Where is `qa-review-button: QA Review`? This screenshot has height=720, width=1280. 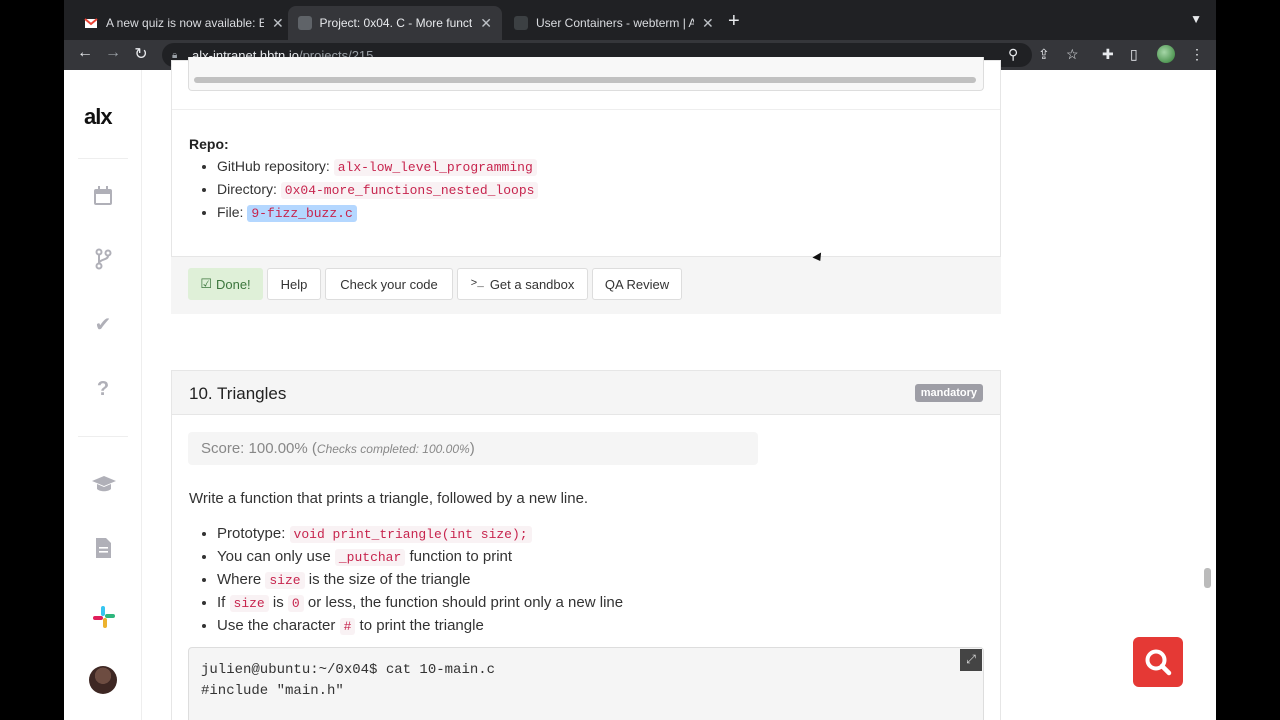
qa-review-button: QA Review is located at coordinates (637, 284).